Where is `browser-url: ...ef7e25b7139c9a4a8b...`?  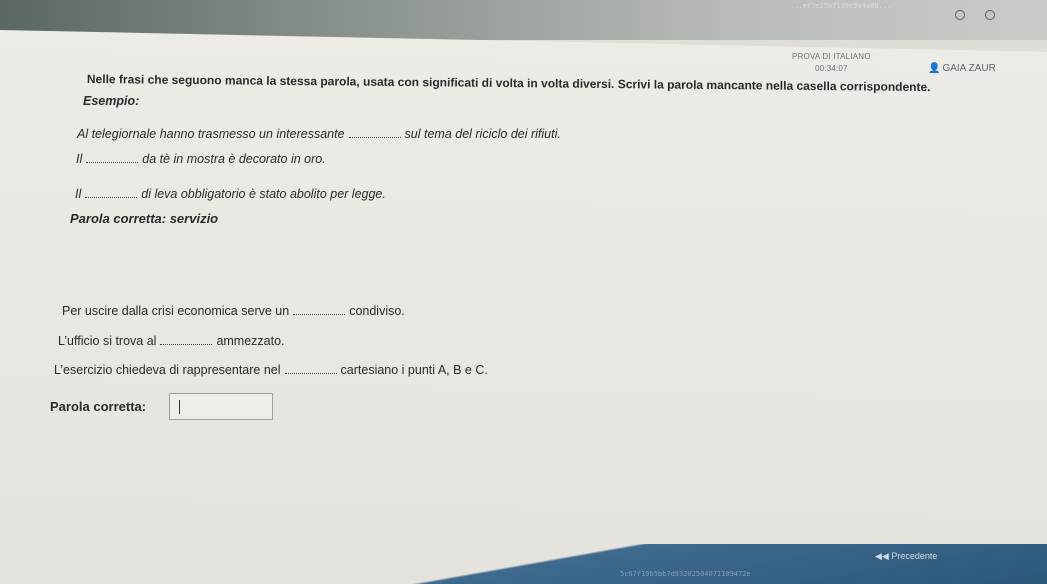 browser-url: ...ef7e25b7139c9a4a8b... is located at coordinates (840, 6).